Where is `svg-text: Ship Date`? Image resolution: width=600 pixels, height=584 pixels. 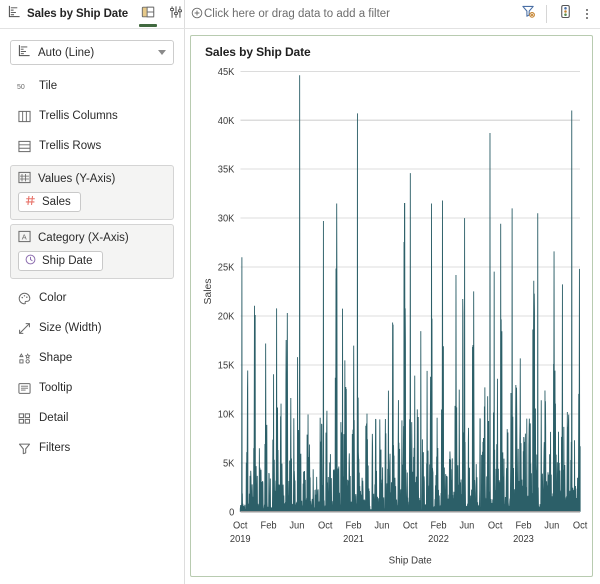
svg-text: Ship Date is located at coordinates (410, 560).